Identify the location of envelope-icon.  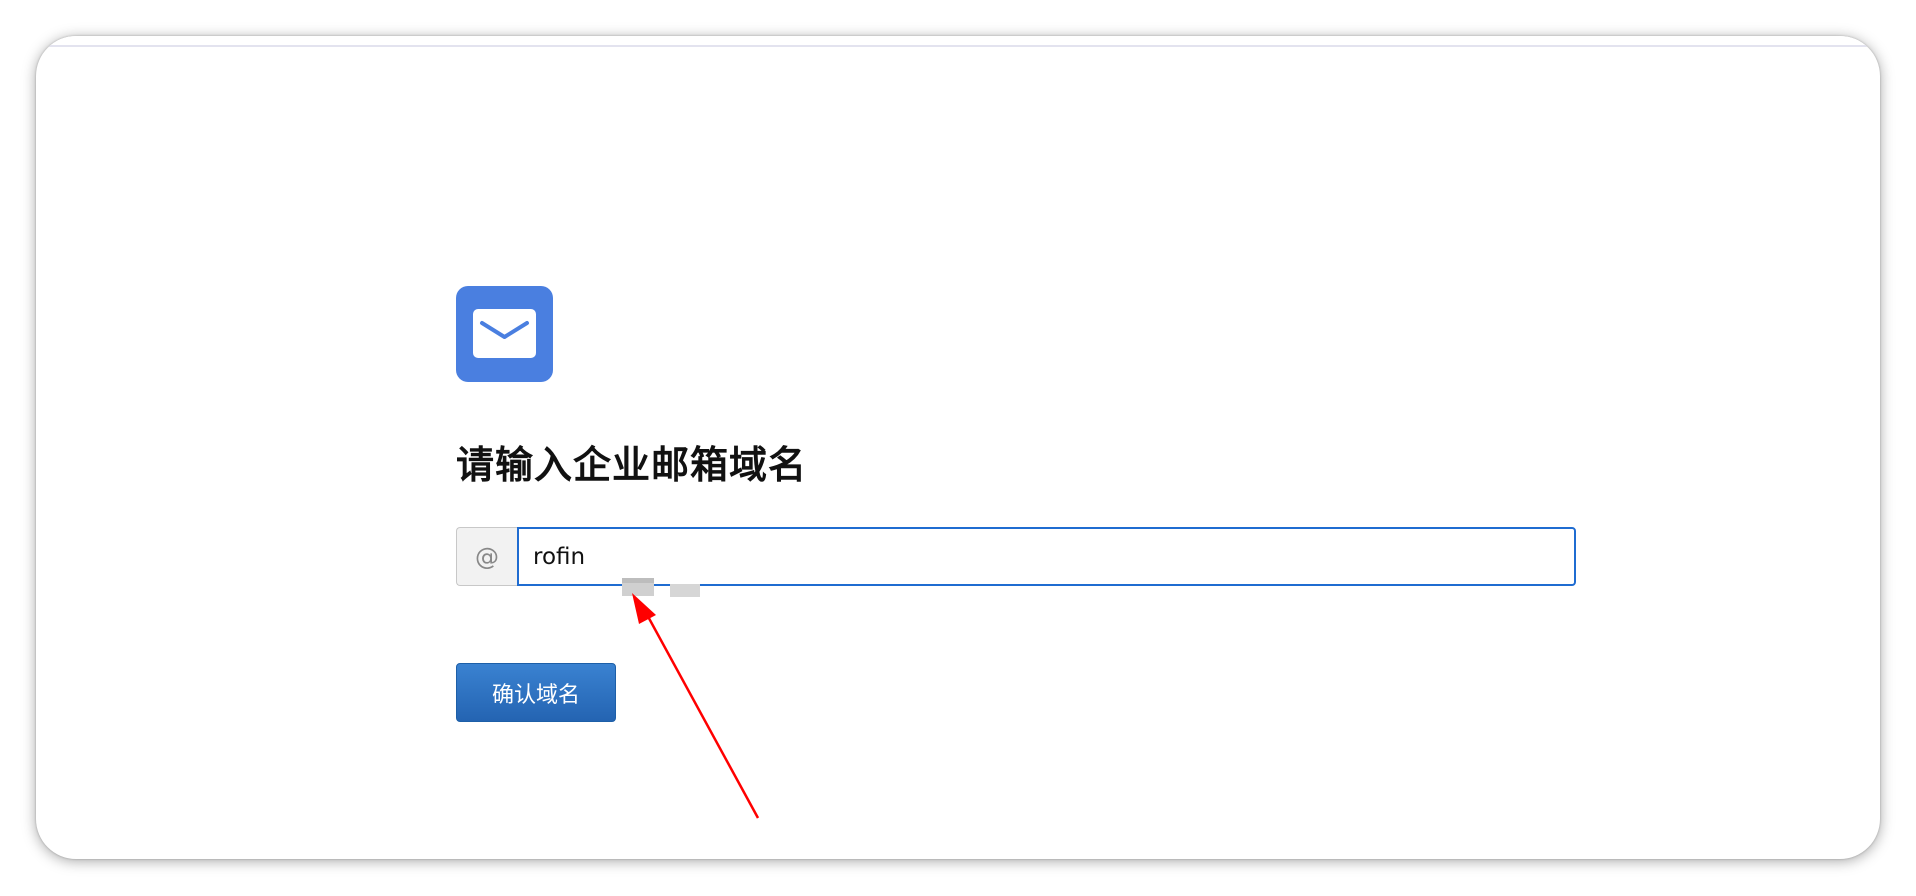
(504, 333).